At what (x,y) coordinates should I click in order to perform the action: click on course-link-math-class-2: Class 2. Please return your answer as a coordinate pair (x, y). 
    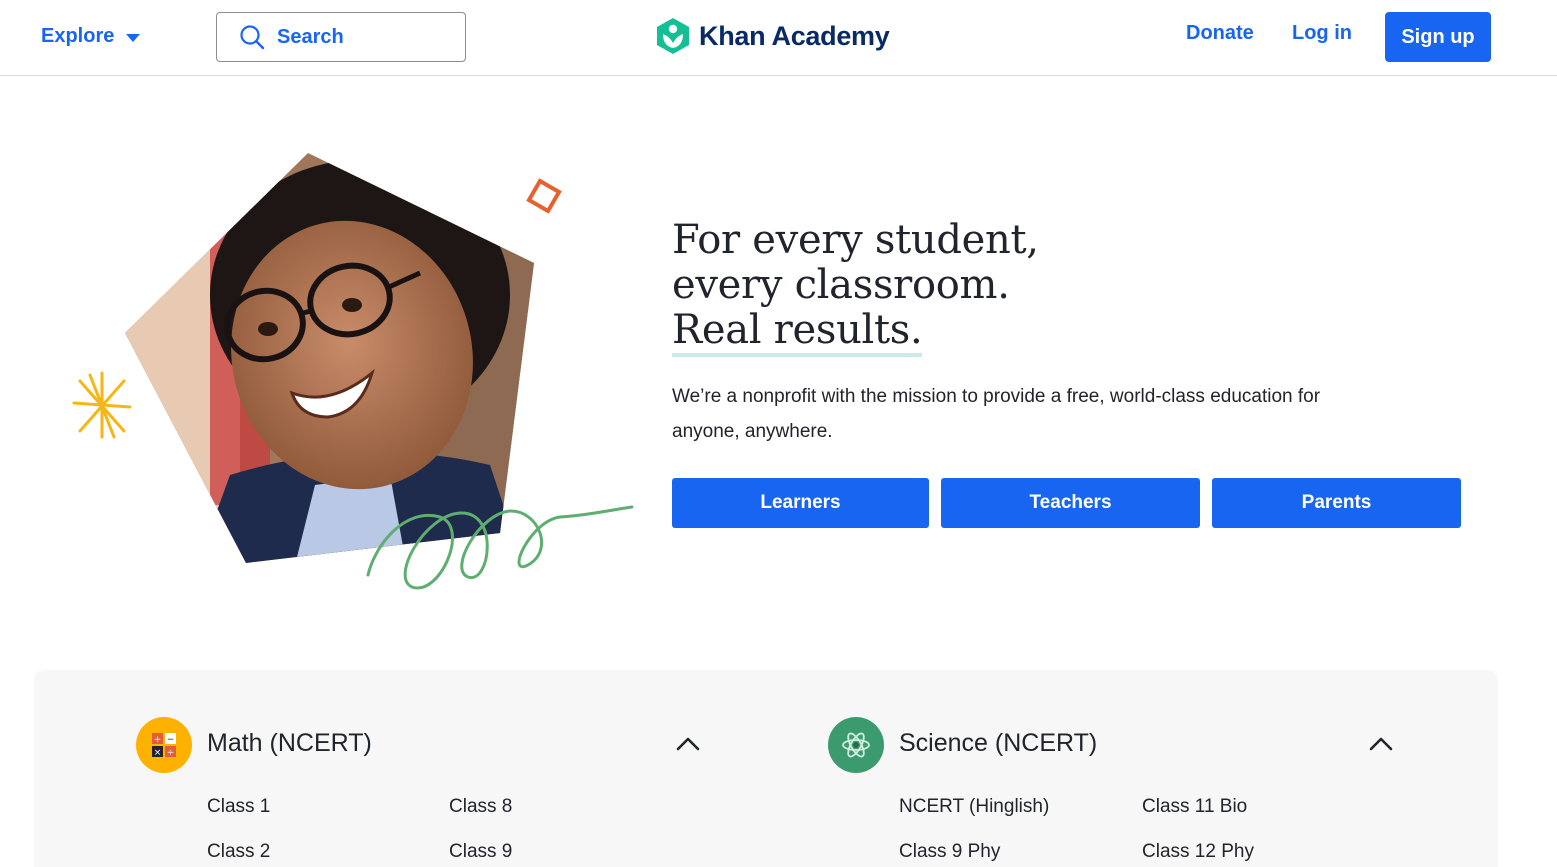
    Looking at the image, I should click on (238, 852).